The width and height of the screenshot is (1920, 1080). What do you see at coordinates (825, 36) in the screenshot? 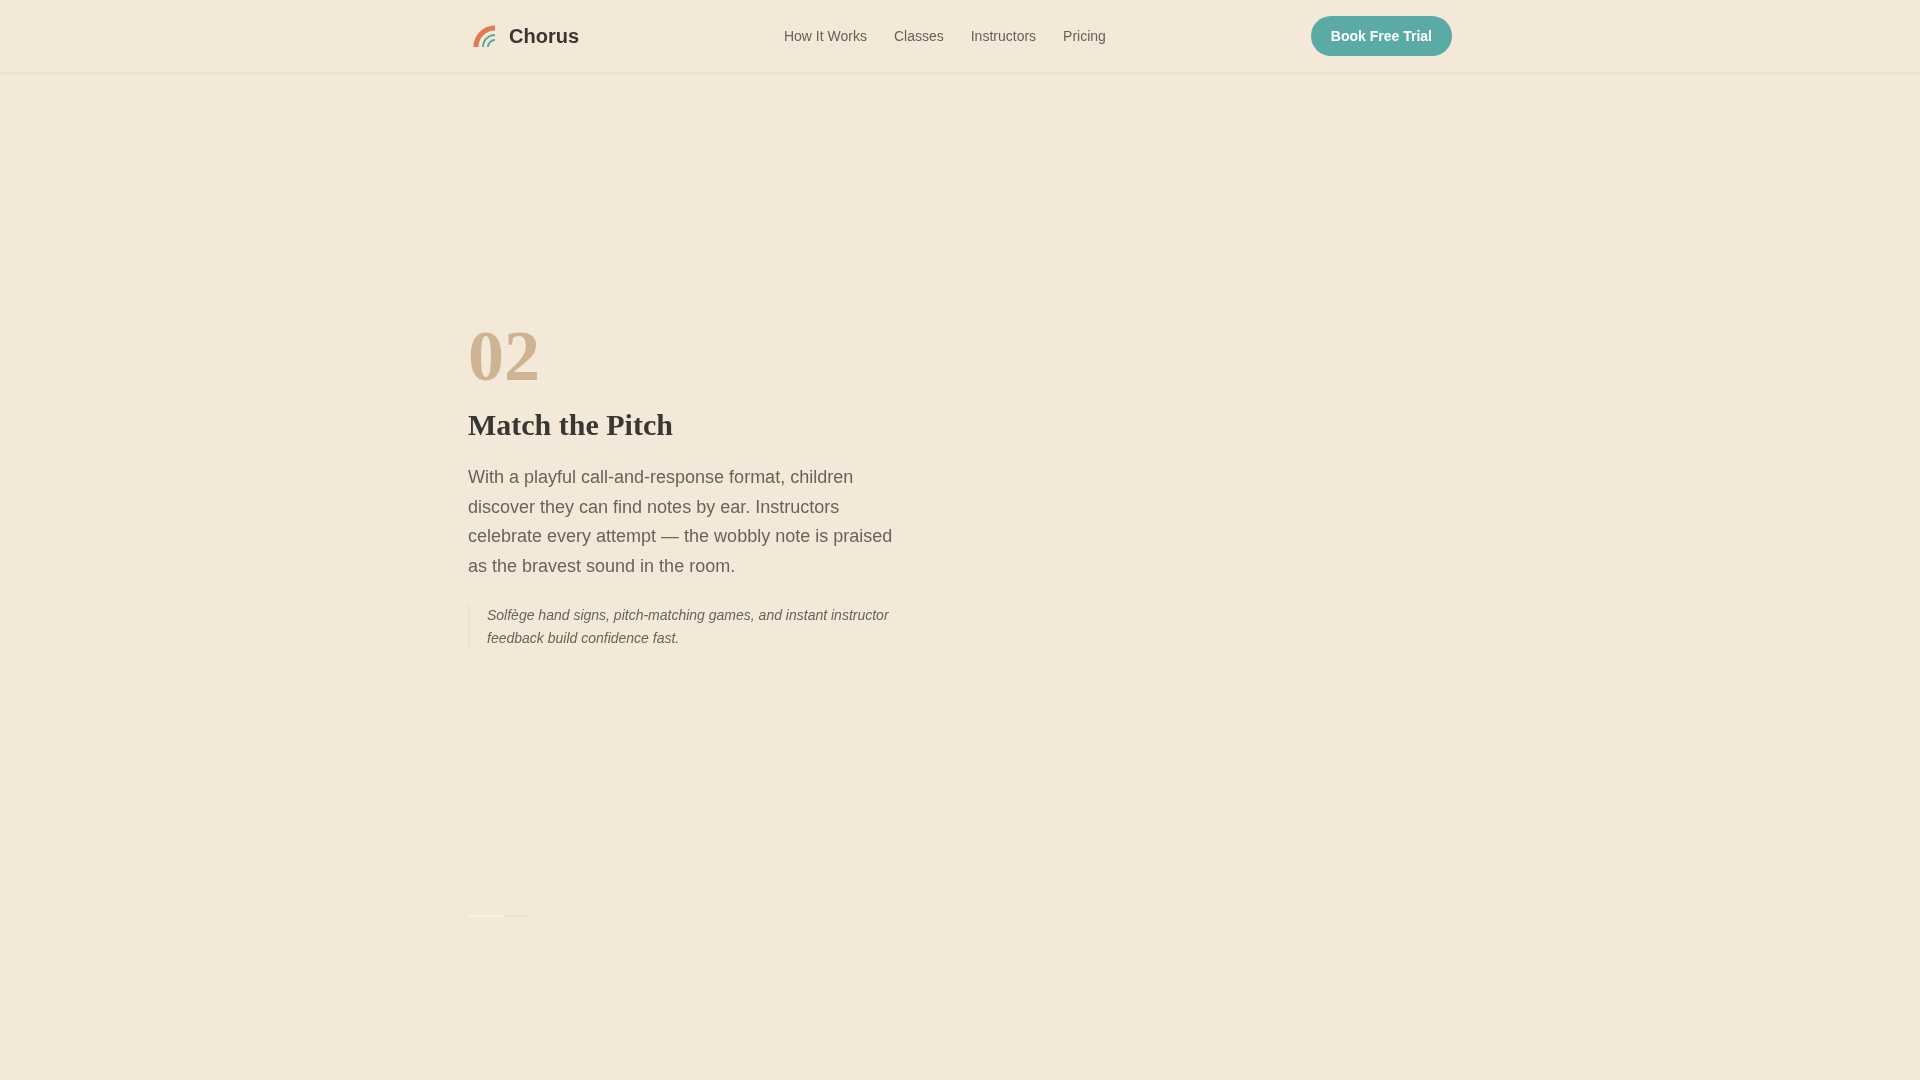
I see `nav-link: How It Works` at bounding box center [825, 36].